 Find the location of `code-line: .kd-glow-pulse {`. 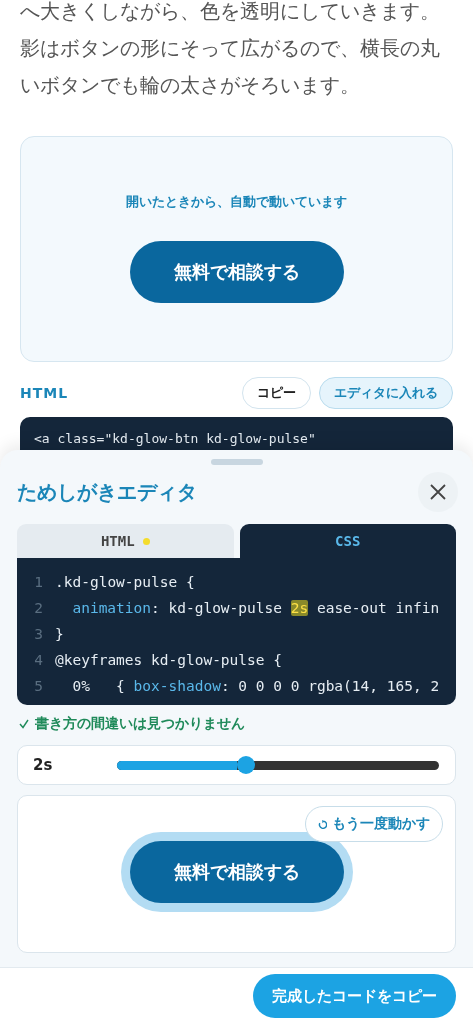

code-line: .kd-glow-pulse { is located at coordinates (125, 582).